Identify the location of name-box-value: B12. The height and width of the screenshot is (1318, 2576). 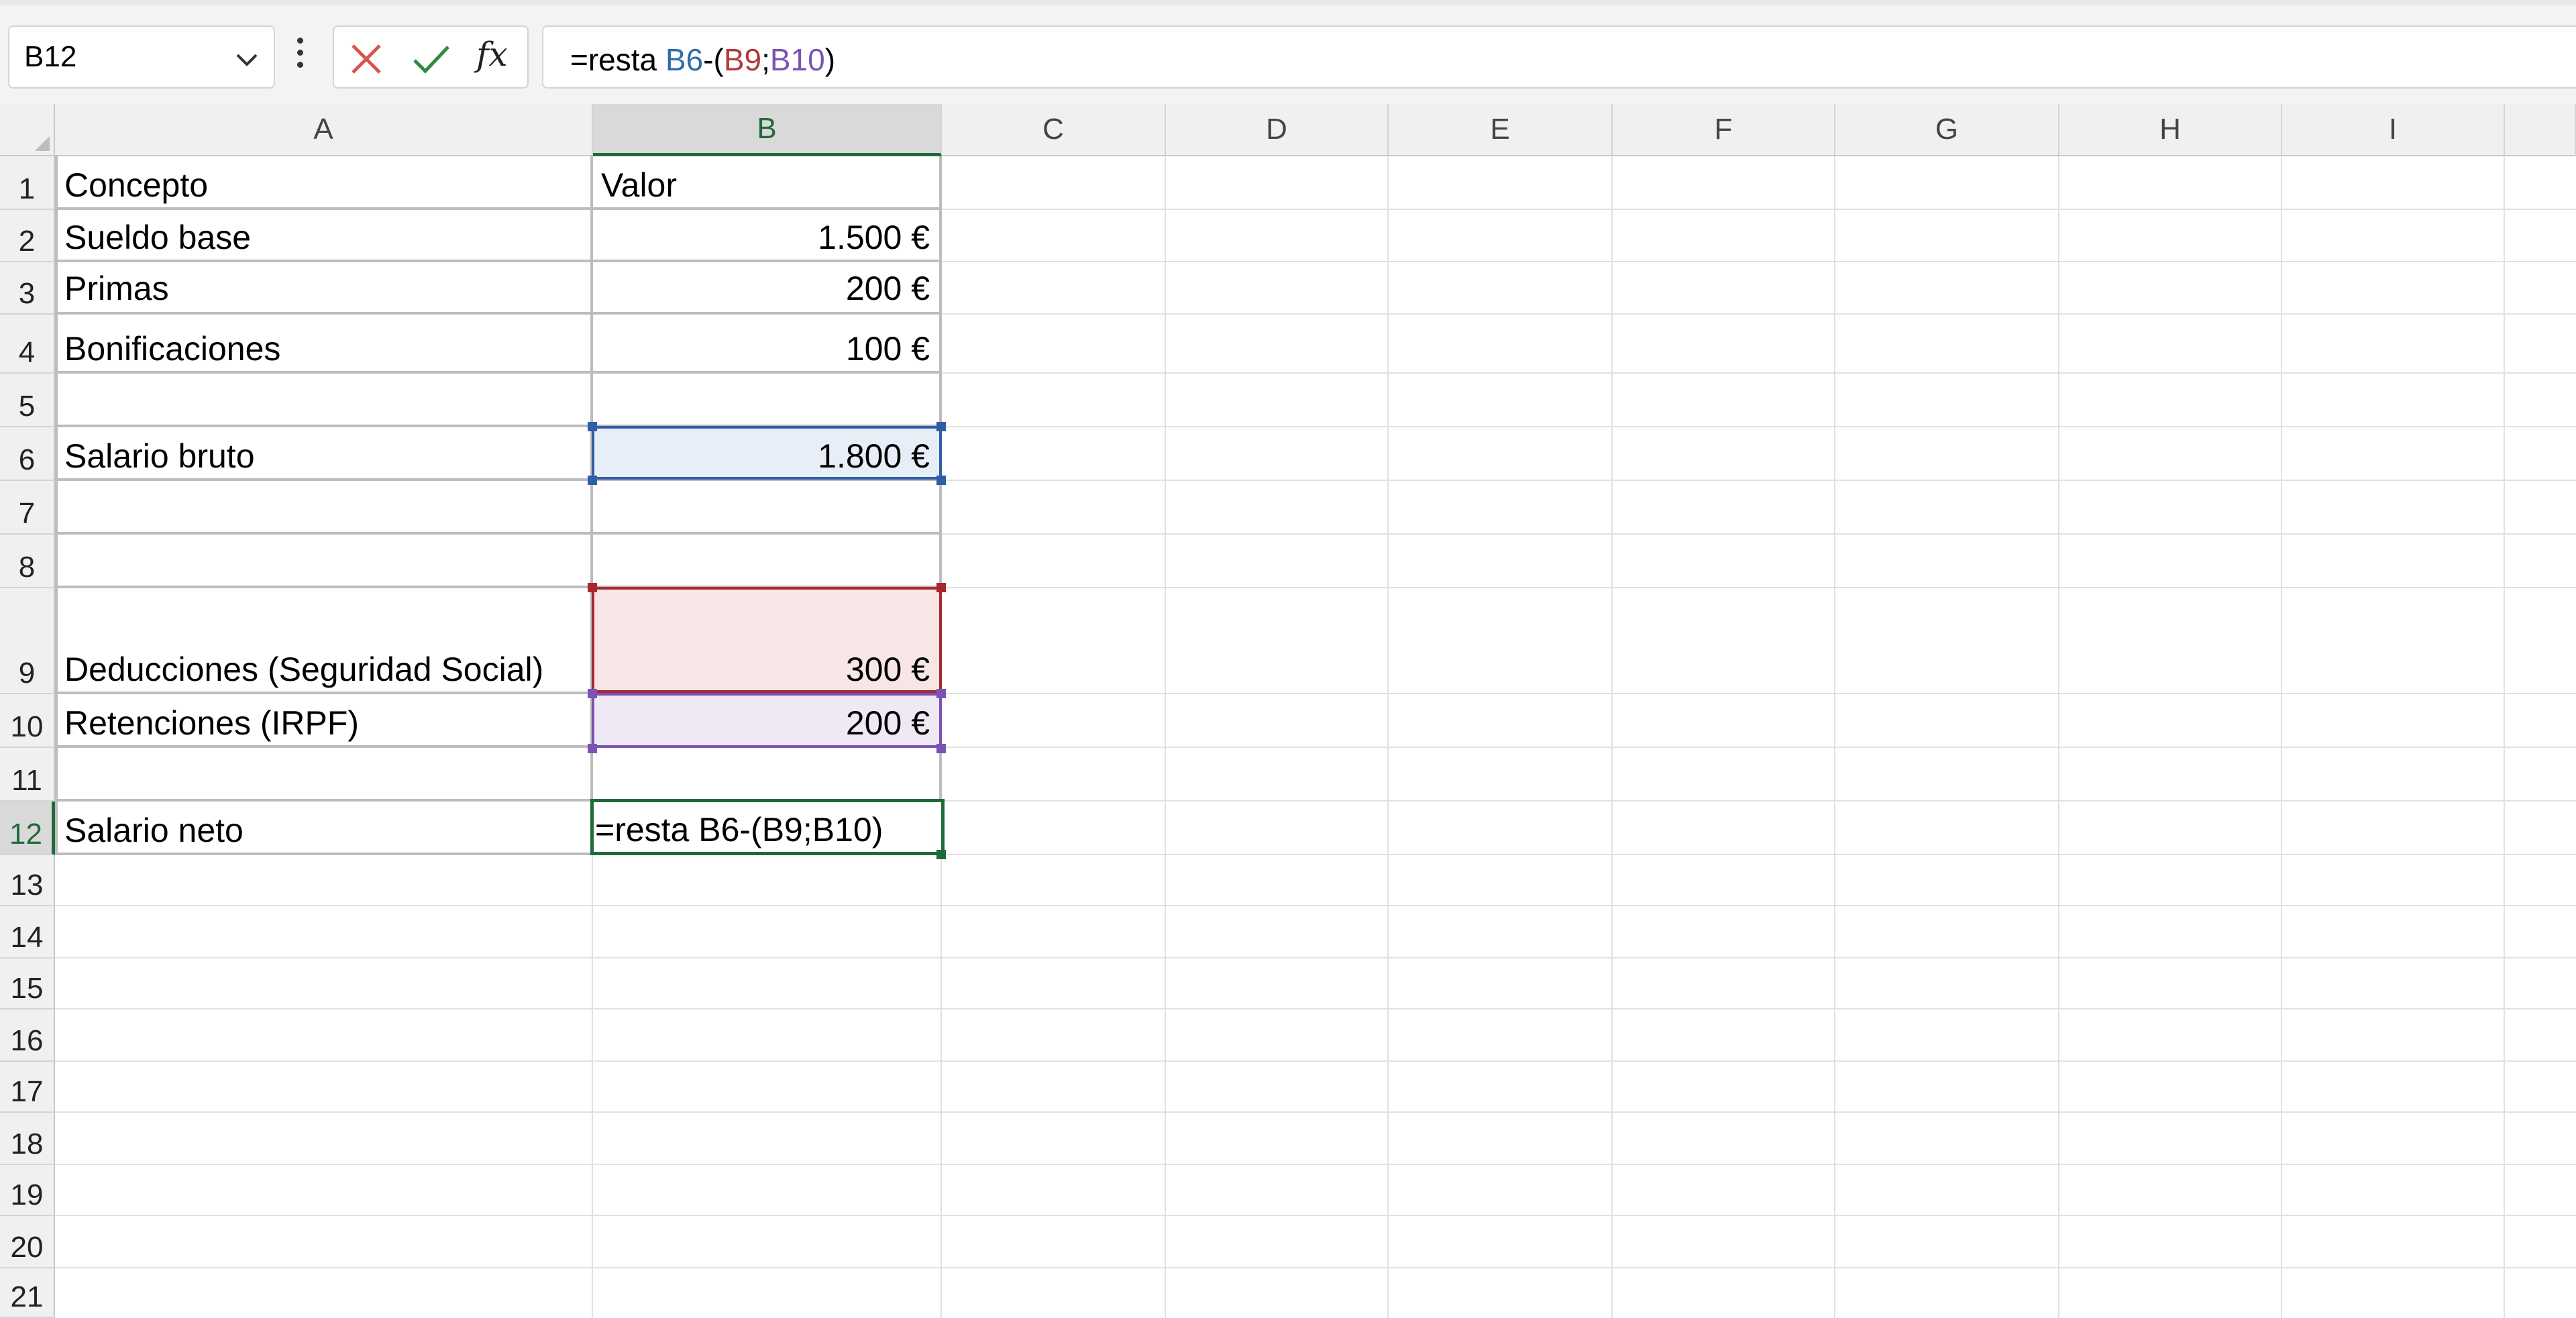
(50, 56).